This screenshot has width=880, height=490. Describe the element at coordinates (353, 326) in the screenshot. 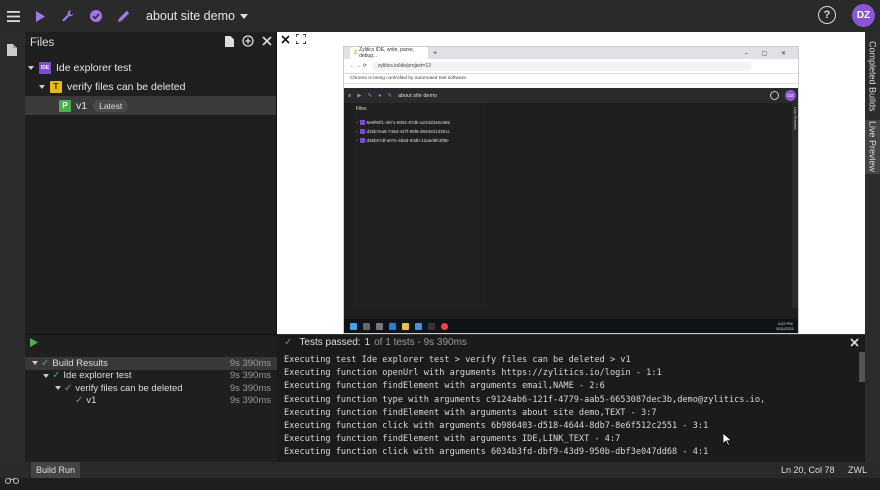

I see `windows-start-icon` at that location.